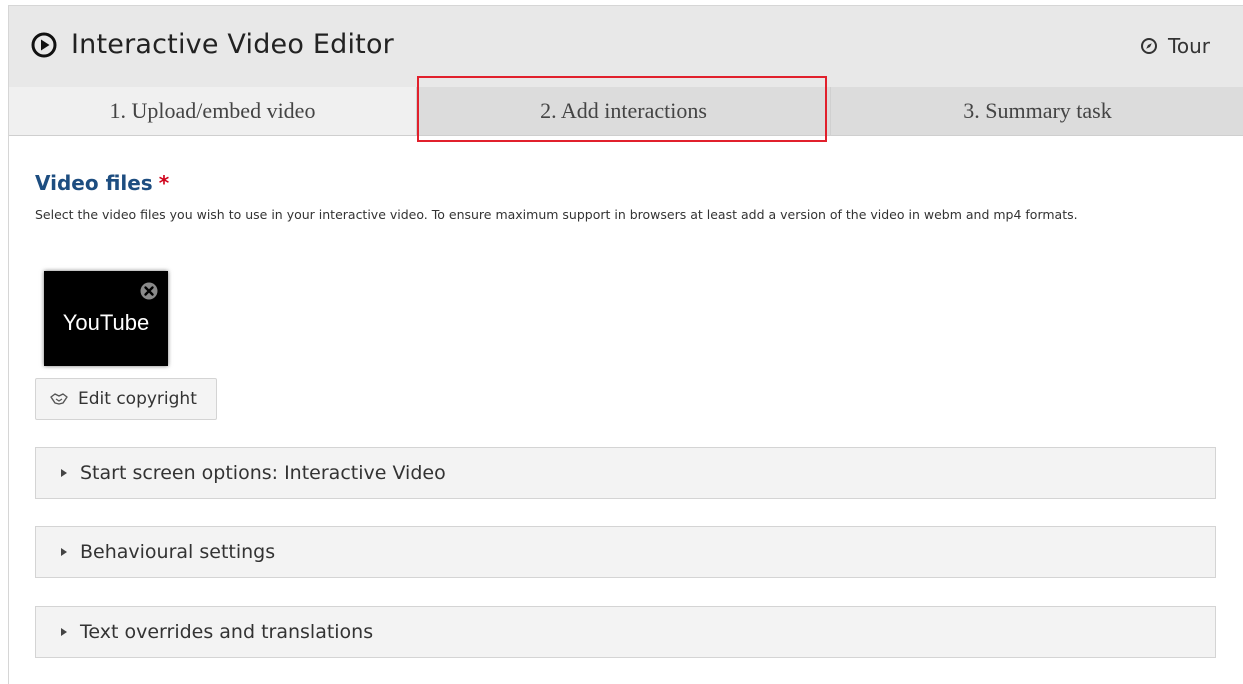 The height and width of the screenshot is (684, 1243). What do you see at coordinates (1189, 46) in the screenshot?
I see `tour-label: Tour` at bounding box center [1189, 46].